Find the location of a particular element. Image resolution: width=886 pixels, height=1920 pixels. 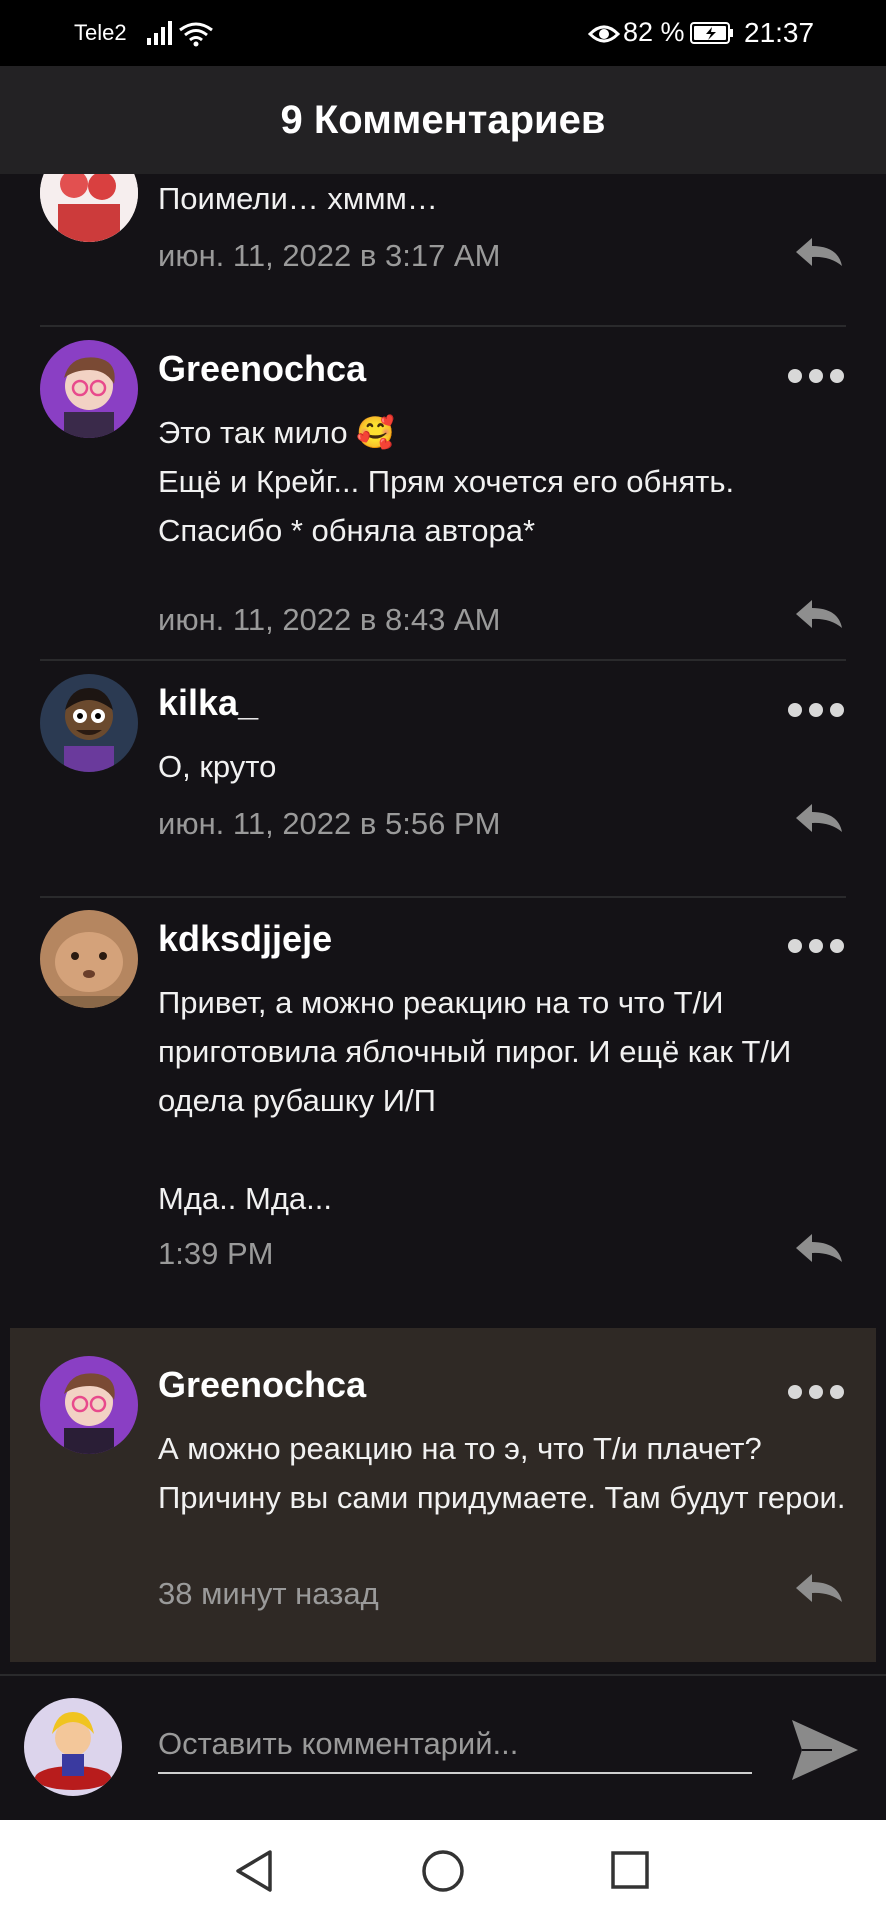

current-user-avatar is located at coordinates (73, 1747).